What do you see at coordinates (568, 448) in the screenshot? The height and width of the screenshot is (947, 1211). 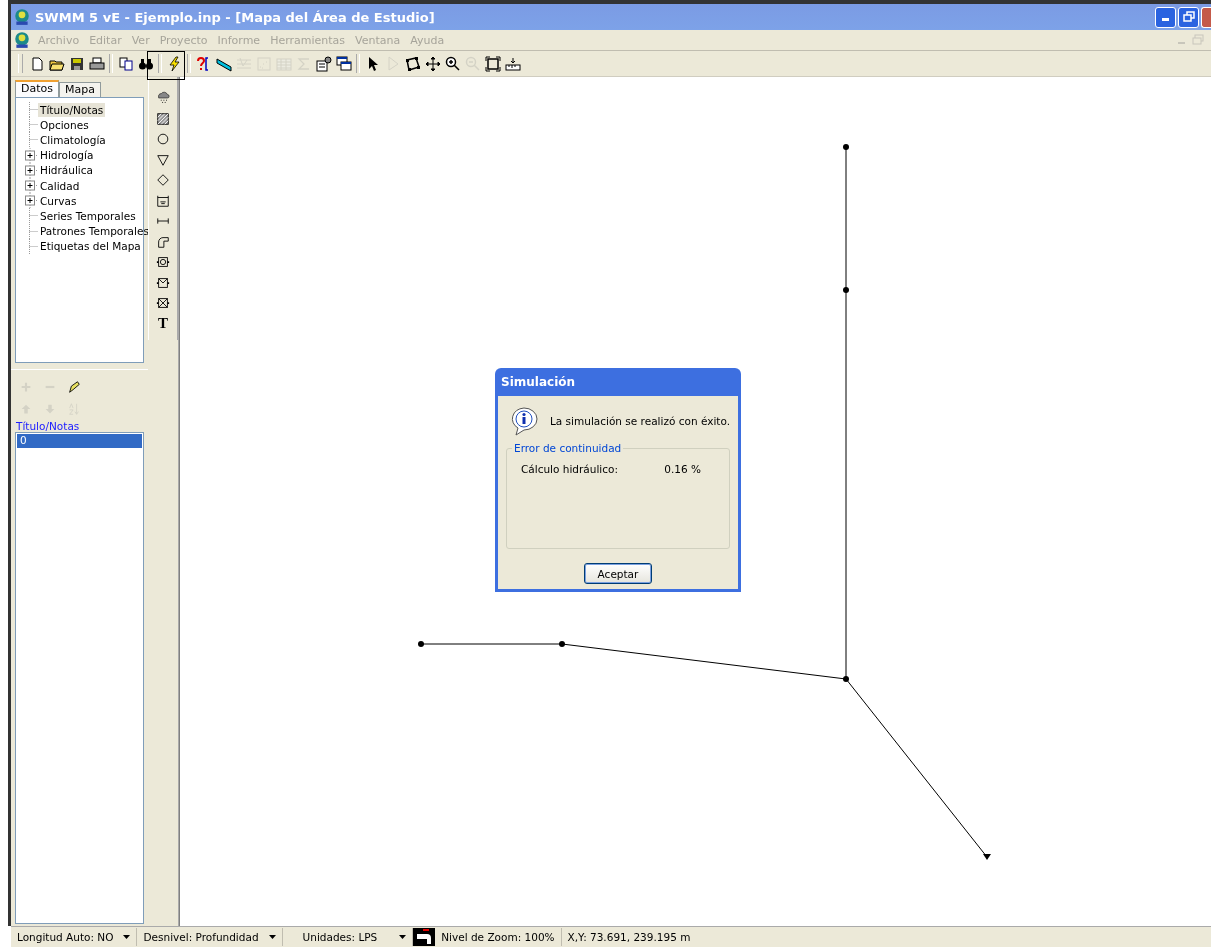 I see `group-title: Error de continuidad` at bounding box center [568, 448].